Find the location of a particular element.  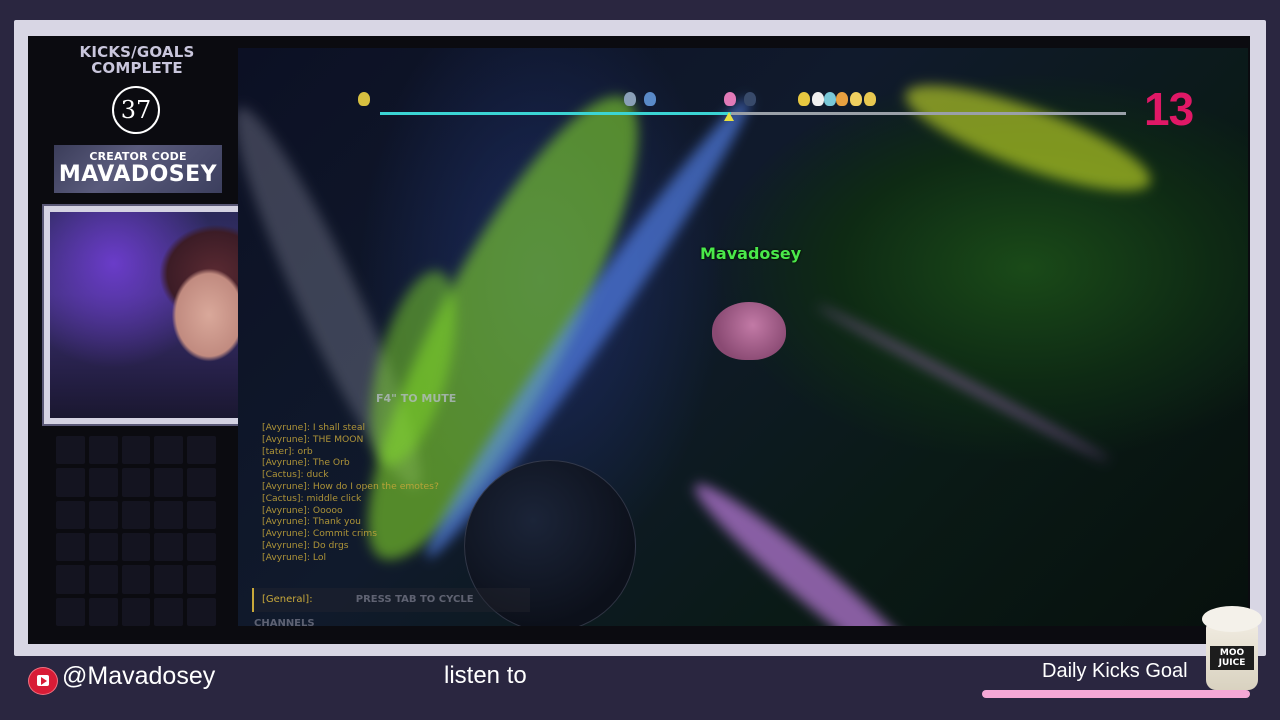

goals-count: 37 is located at coordinates (136, 110).